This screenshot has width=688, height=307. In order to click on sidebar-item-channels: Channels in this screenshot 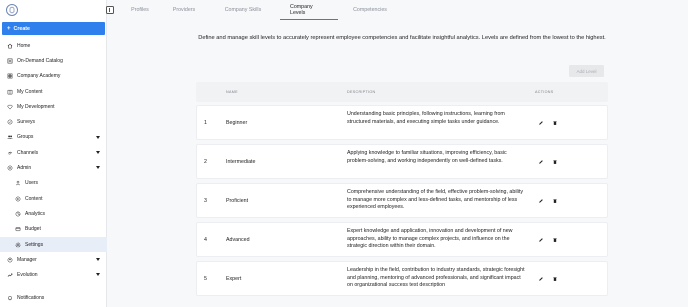, I will do `click(53, 152)`.